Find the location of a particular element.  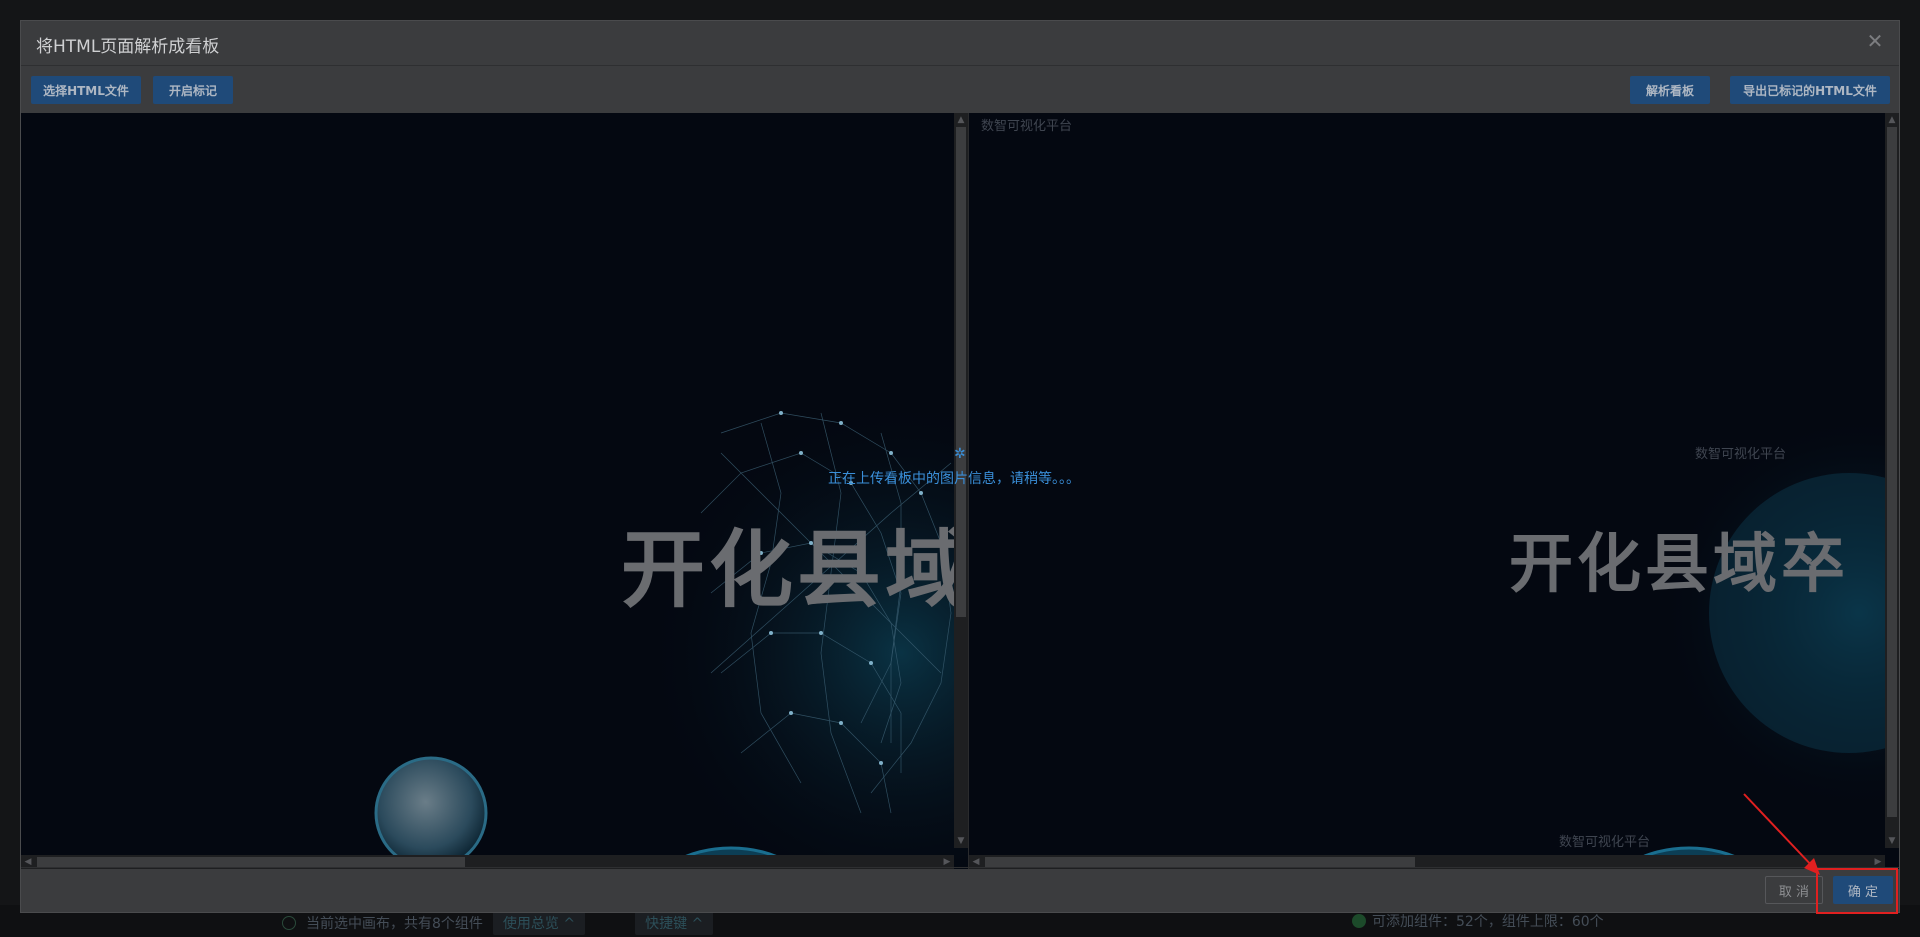

cancel-button: 取 消 is located at coordinates (1794, 890).